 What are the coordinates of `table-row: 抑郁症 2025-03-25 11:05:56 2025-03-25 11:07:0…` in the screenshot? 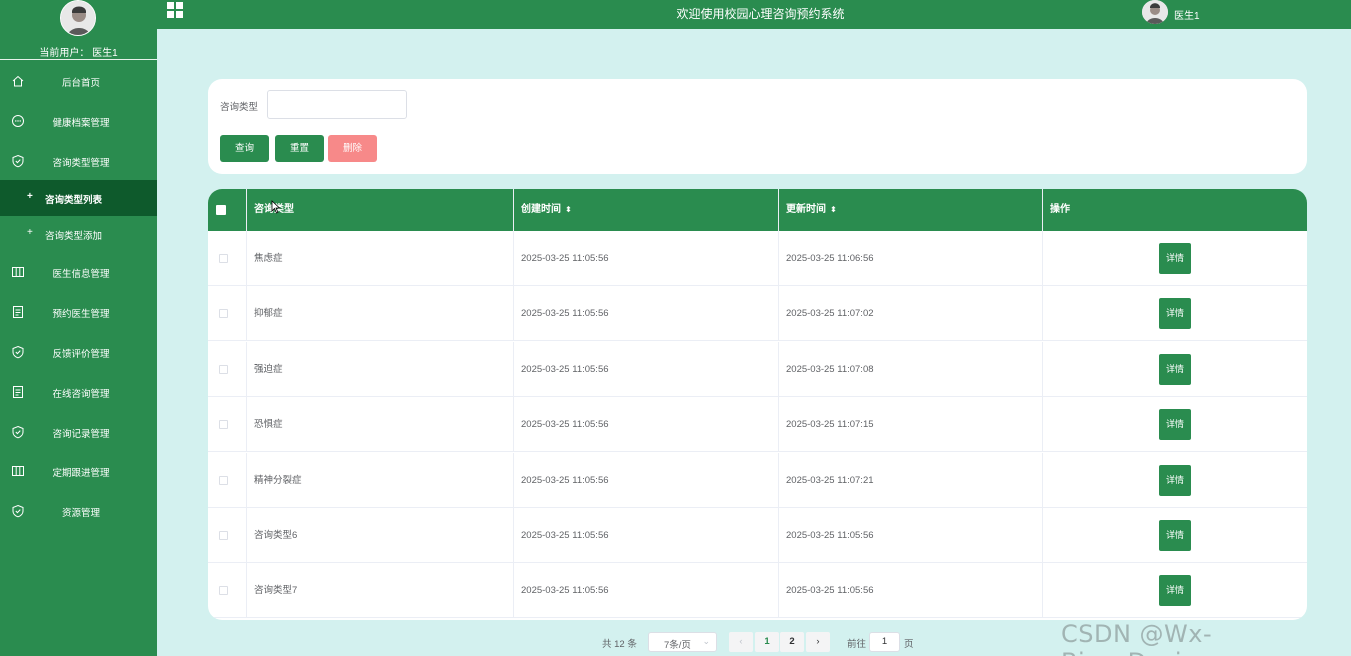 It's located at (757, 314).